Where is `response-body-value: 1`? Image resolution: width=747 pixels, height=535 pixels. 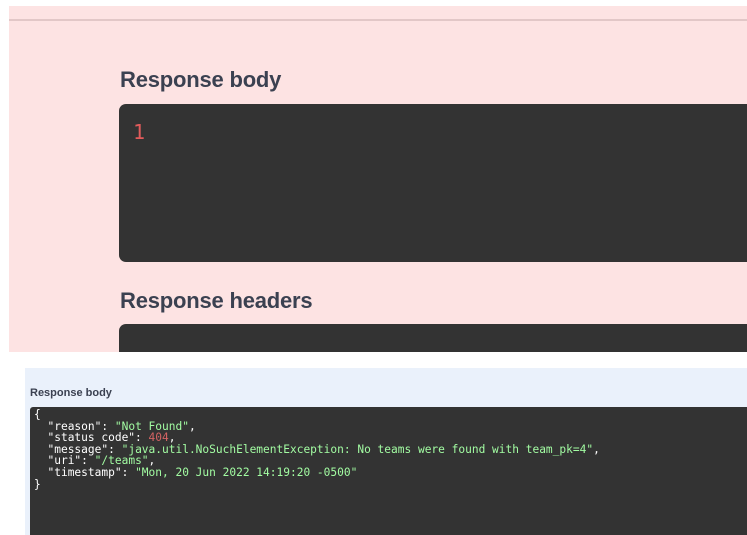 response-body-value: 1 is located at coordinates (139, 132).